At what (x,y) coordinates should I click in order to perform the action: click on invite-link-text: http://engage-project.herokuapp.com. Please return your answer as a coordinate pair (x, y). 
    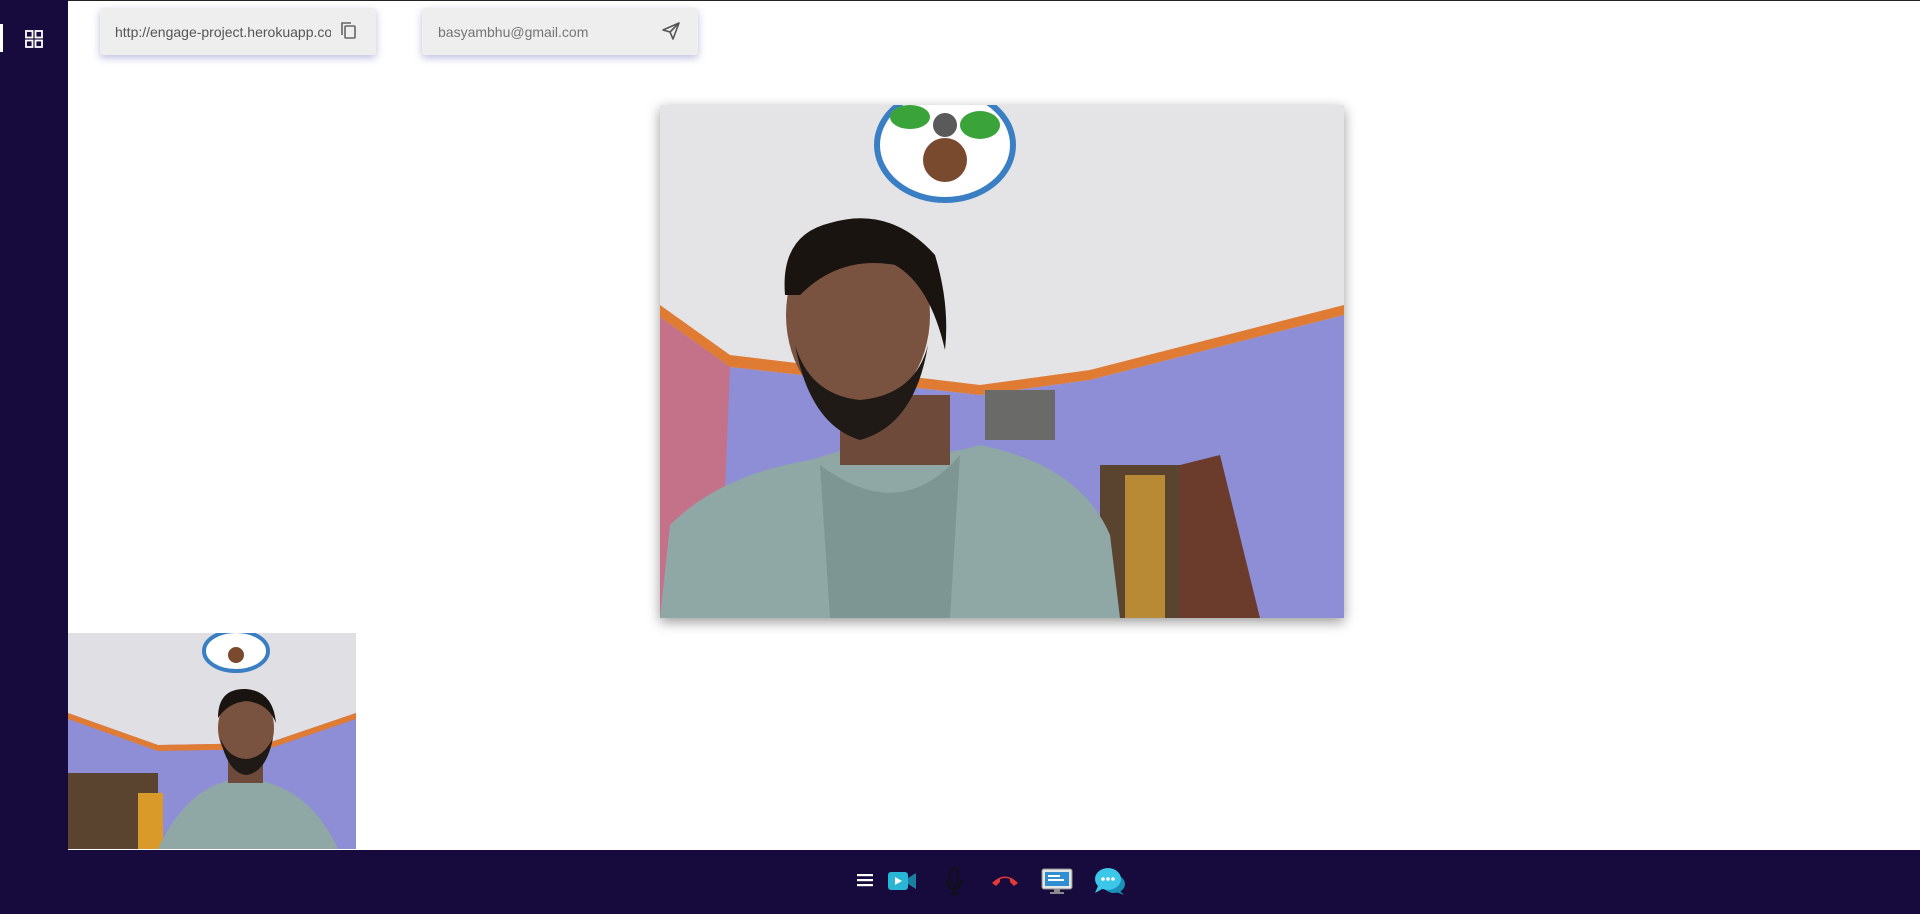
    Looking at the image, I should click on (223, 31).